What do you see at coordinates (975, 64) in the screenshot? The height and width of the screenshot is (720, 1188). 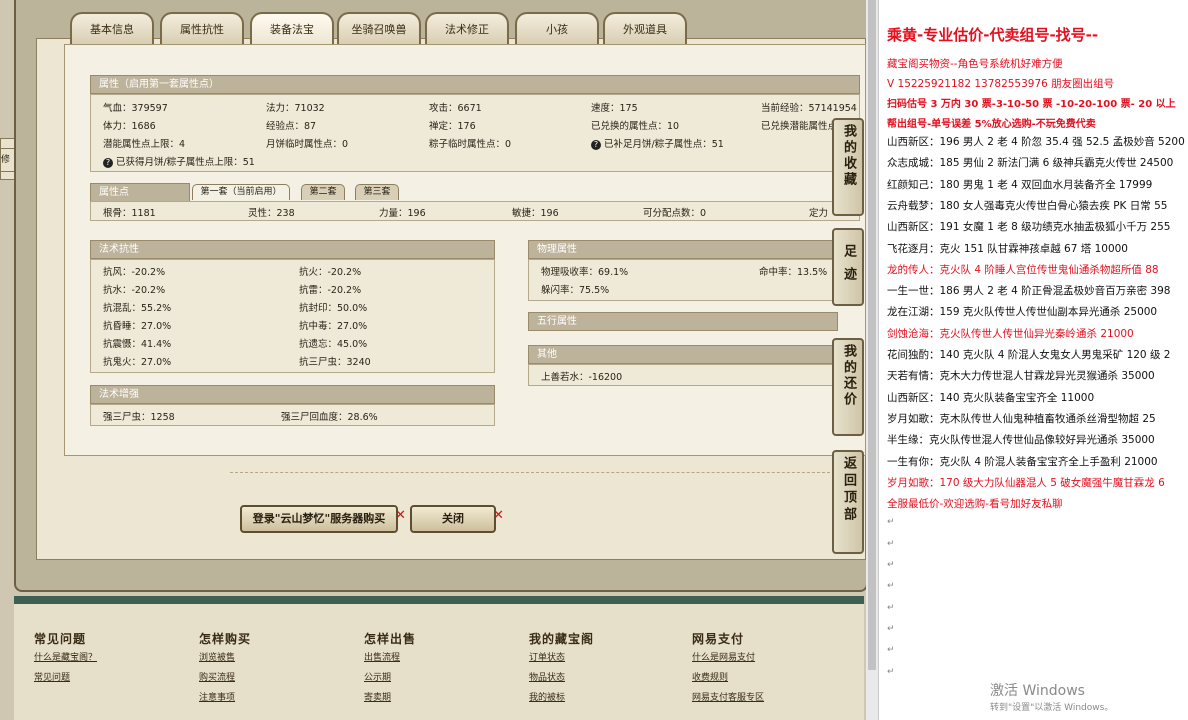 I see `document-line: 藏宝阁买物资--角色号系统机好难方便` at bounding box center [975, 64].